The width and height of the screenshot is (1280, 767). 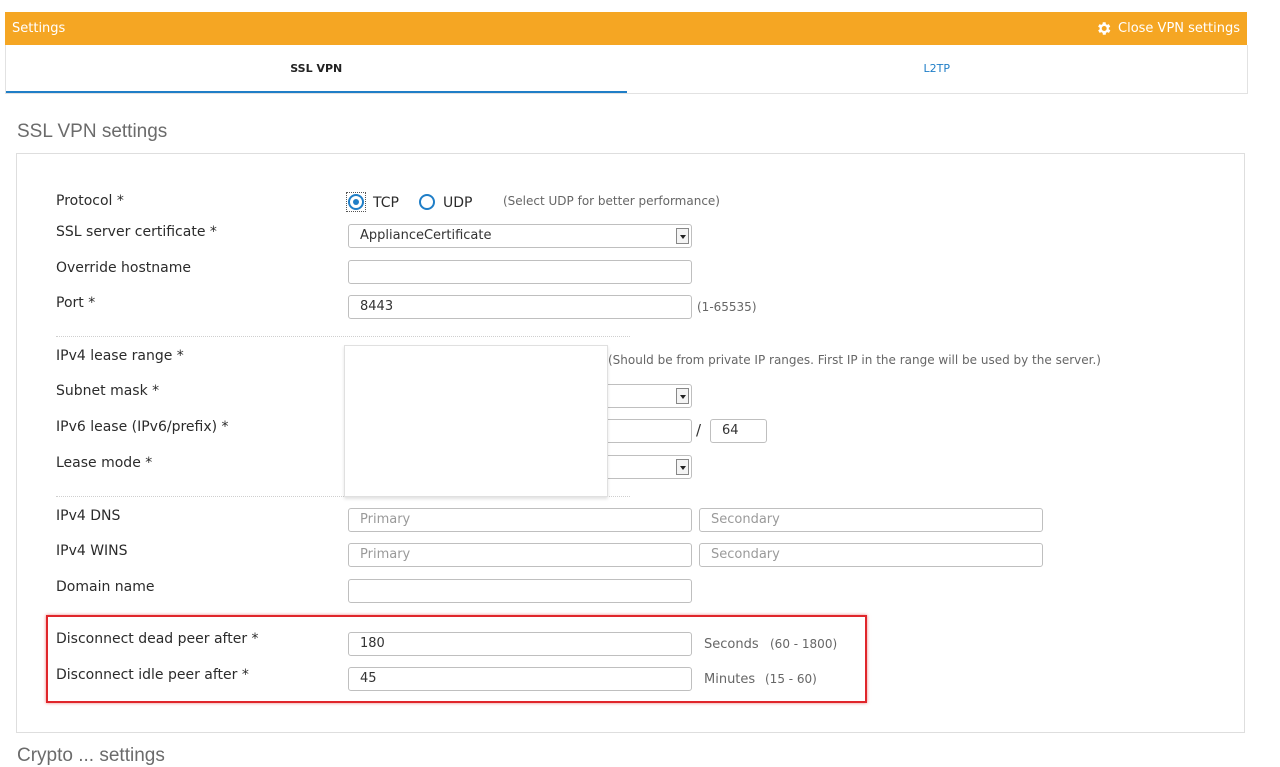 I want to click on protocol-udp-radio, so click(x=427, y=202).